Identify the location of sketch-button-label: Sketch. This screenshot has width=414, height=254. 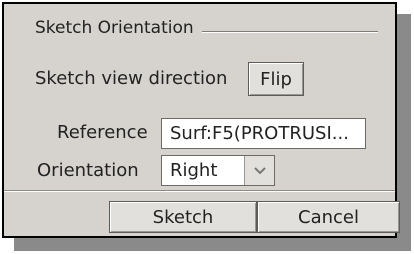
(183, 217).